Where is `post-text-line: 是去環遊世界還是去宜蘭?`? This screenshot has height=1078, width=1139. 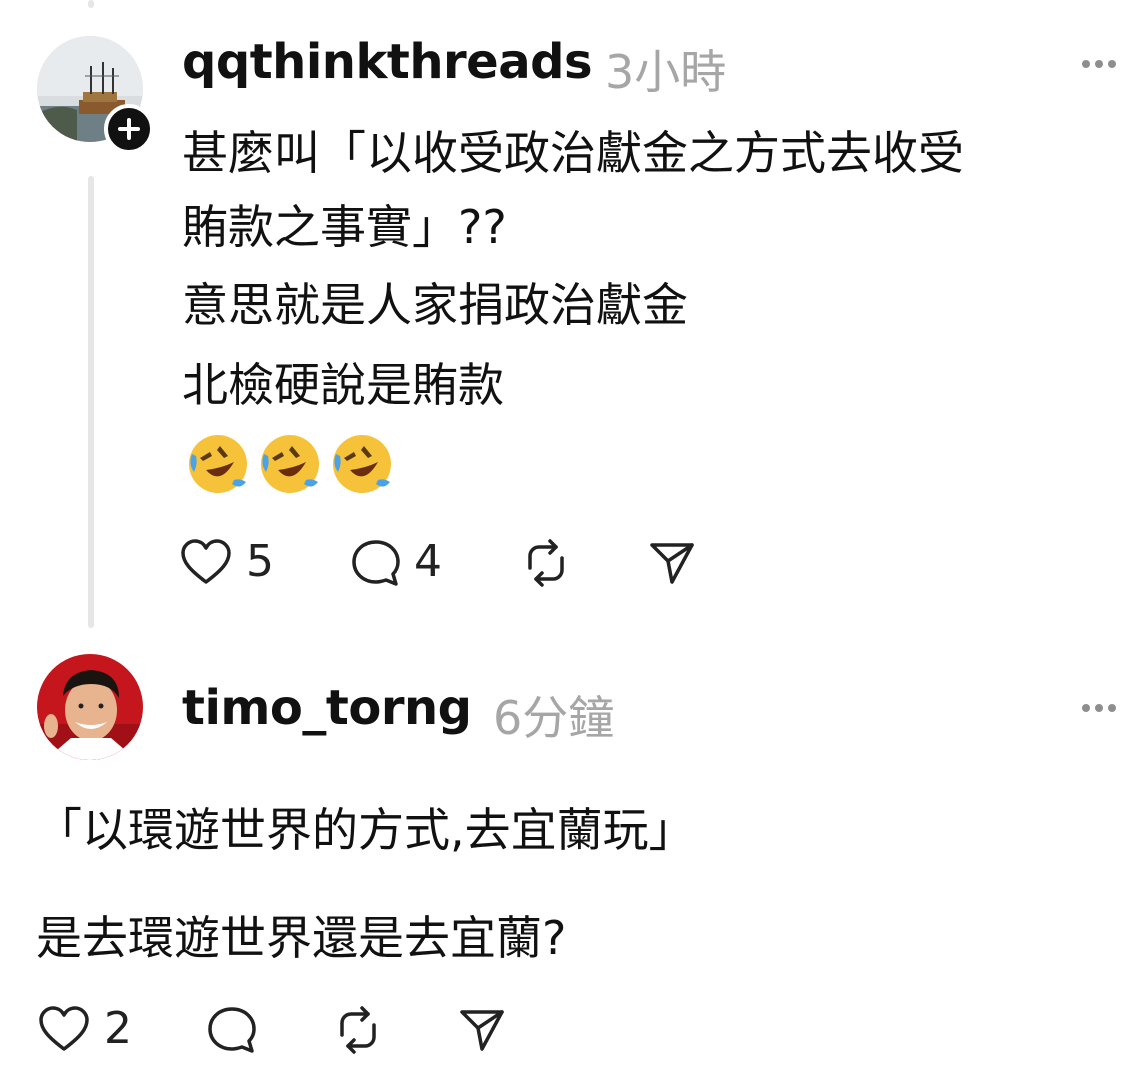
post-text-line: 是去環遊世界還是去宜蘭? is located at coordinates (301, 938).